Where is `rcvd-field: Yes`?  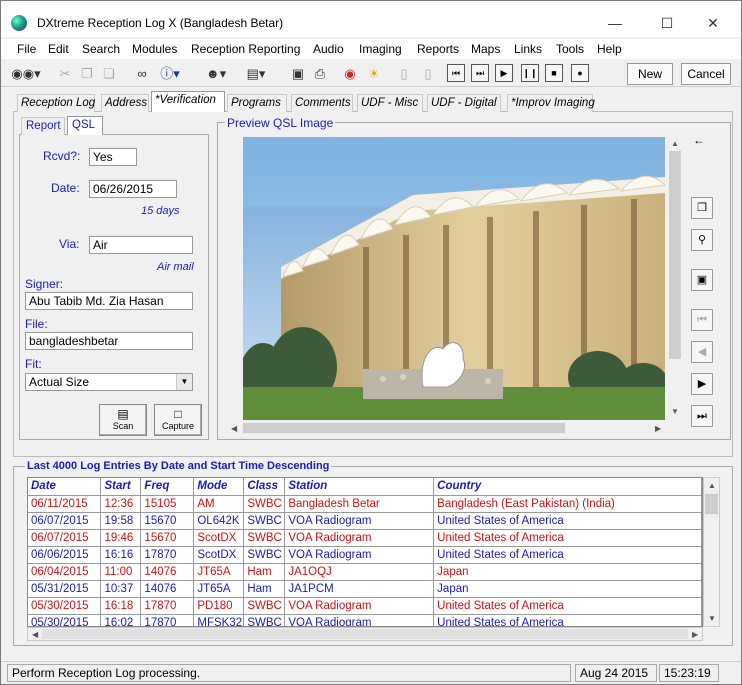 rcvd-field: Yes is located at coordinates (113, 157).